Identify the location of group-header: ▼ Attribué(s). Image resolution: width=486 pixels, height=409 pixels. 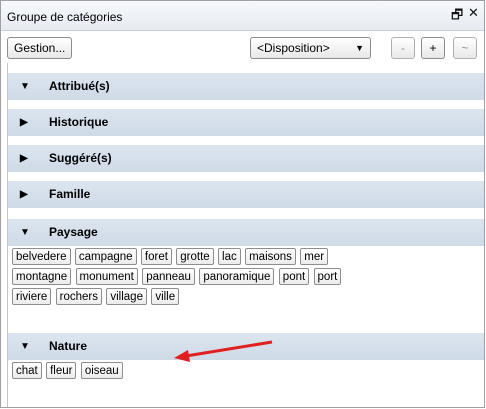
(246, 86).